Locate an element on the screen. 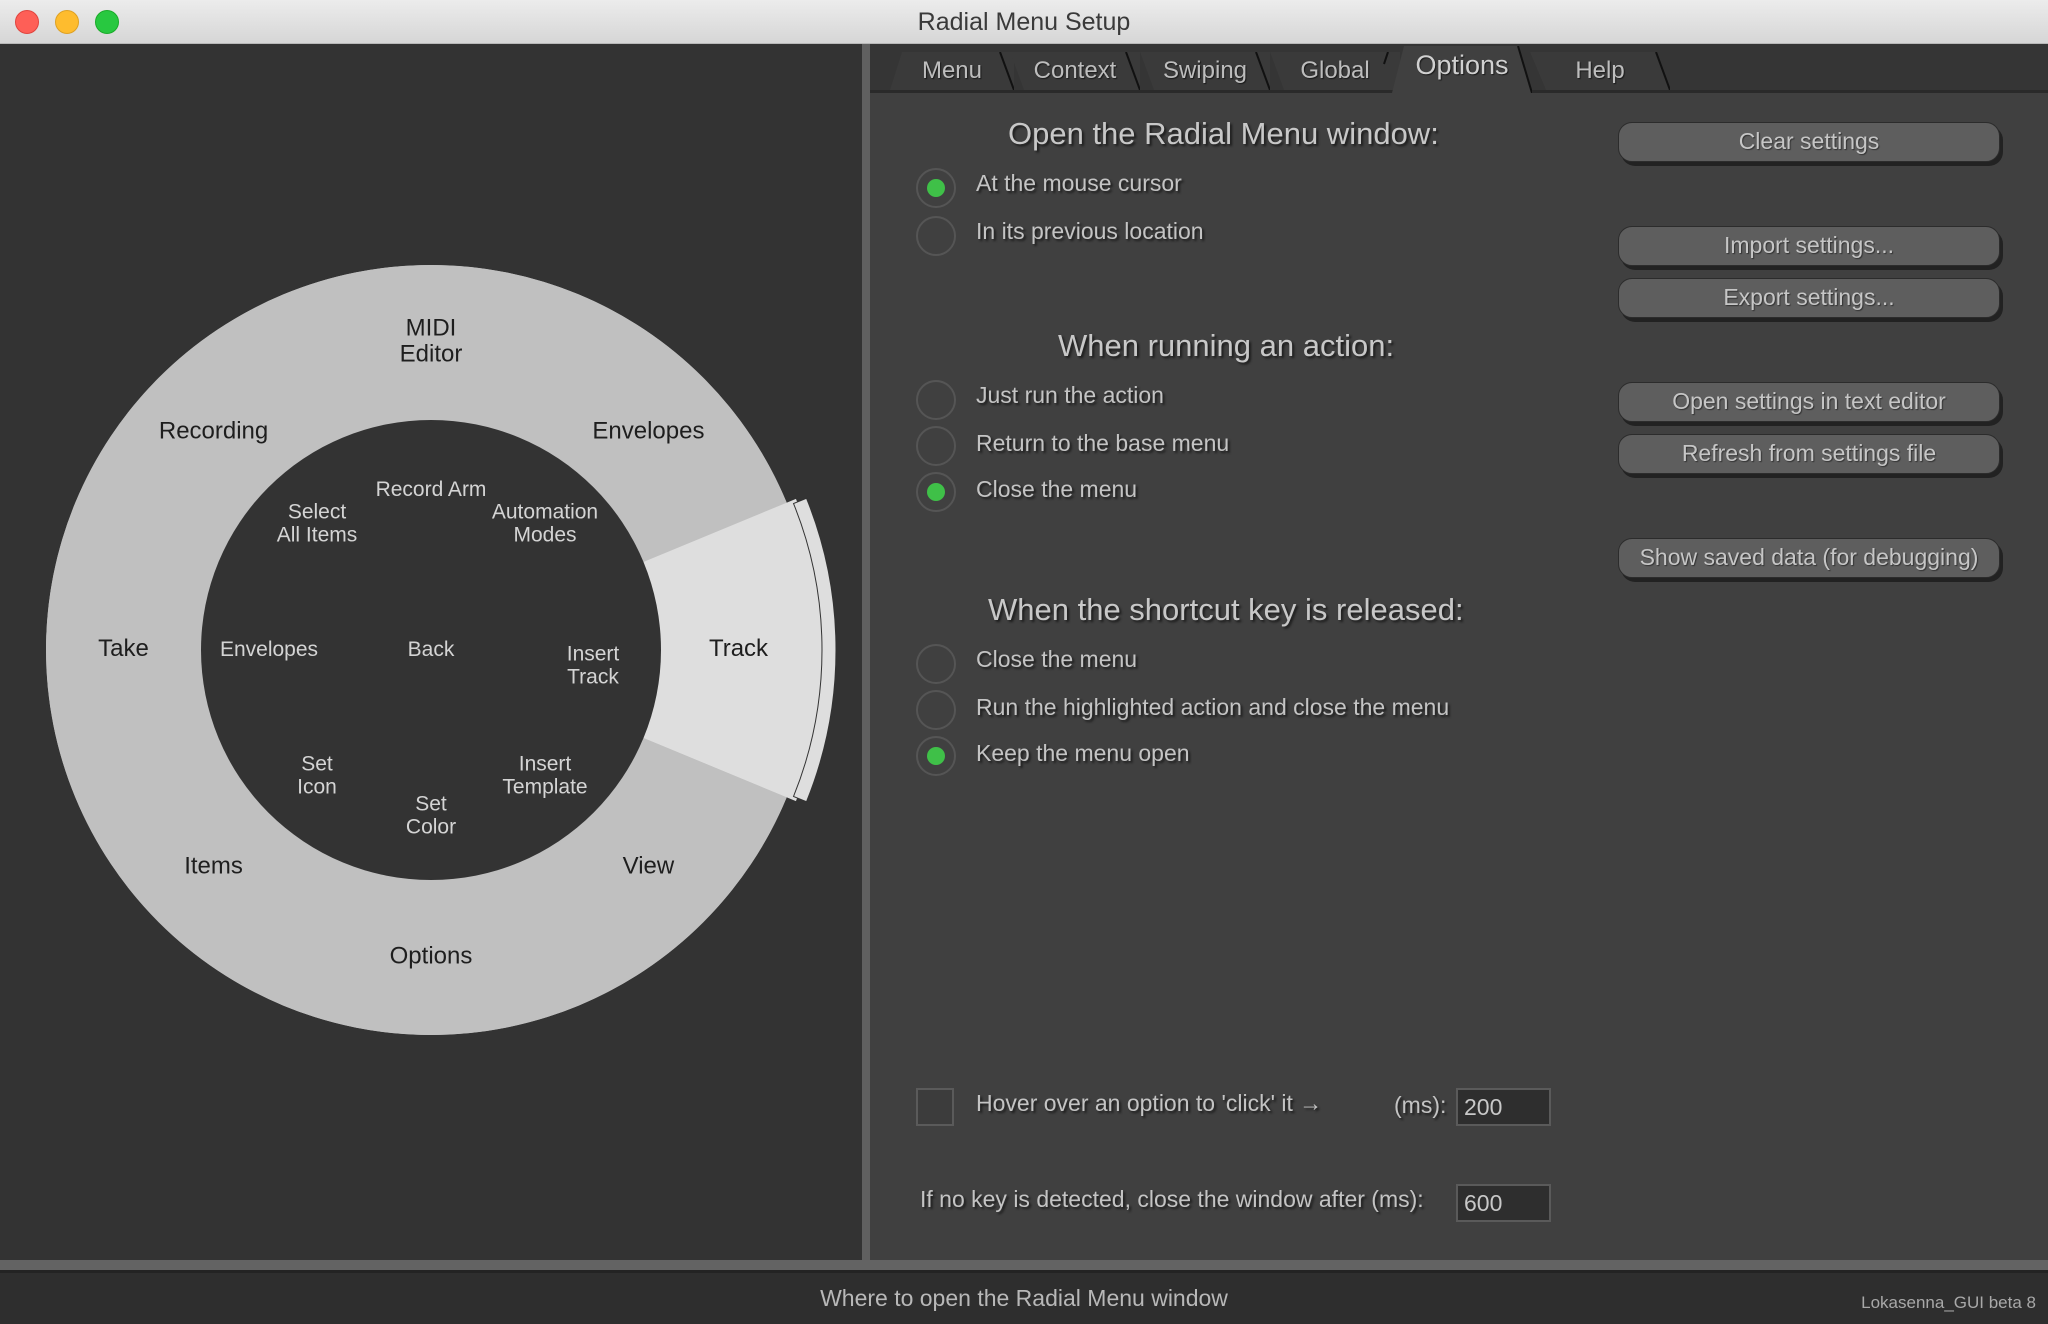  ring-item-label: Options is located at coordinates (431, 956).